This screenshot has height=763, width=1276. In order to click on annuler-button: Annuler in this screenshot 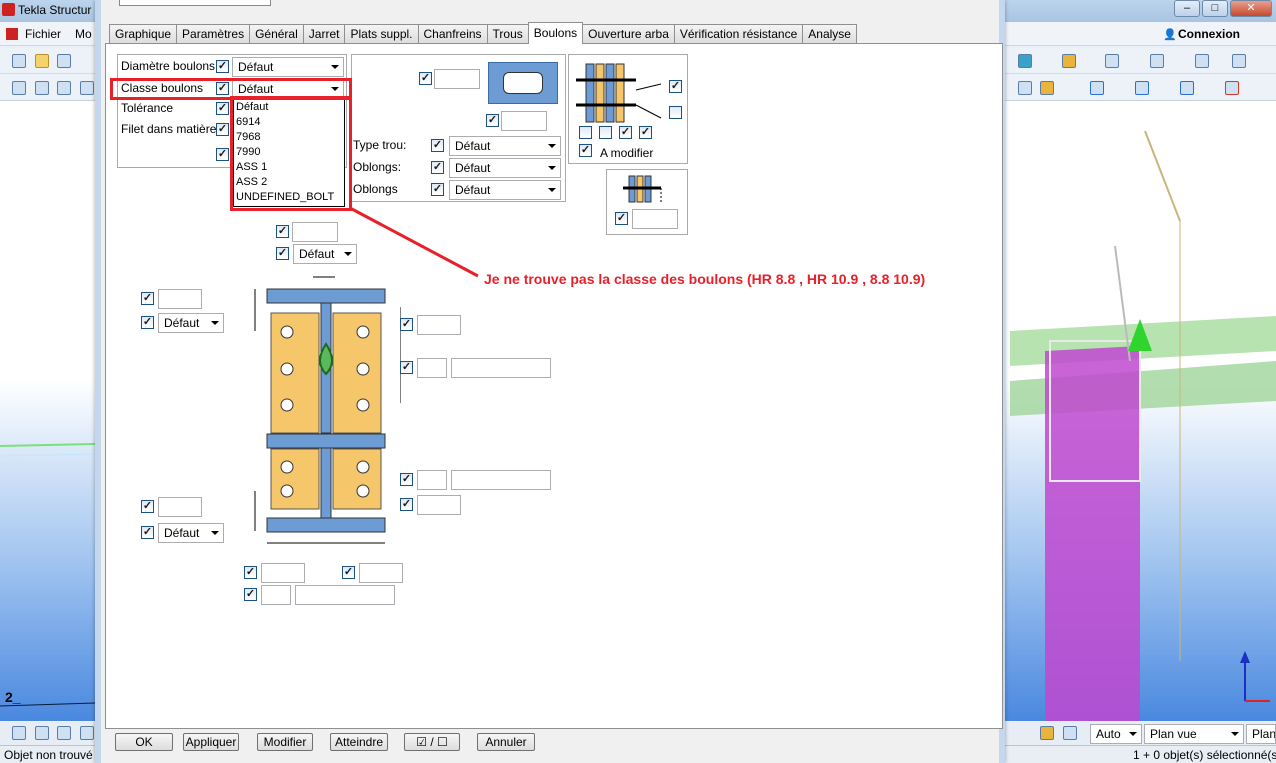, I will do `click(506, 742)`.